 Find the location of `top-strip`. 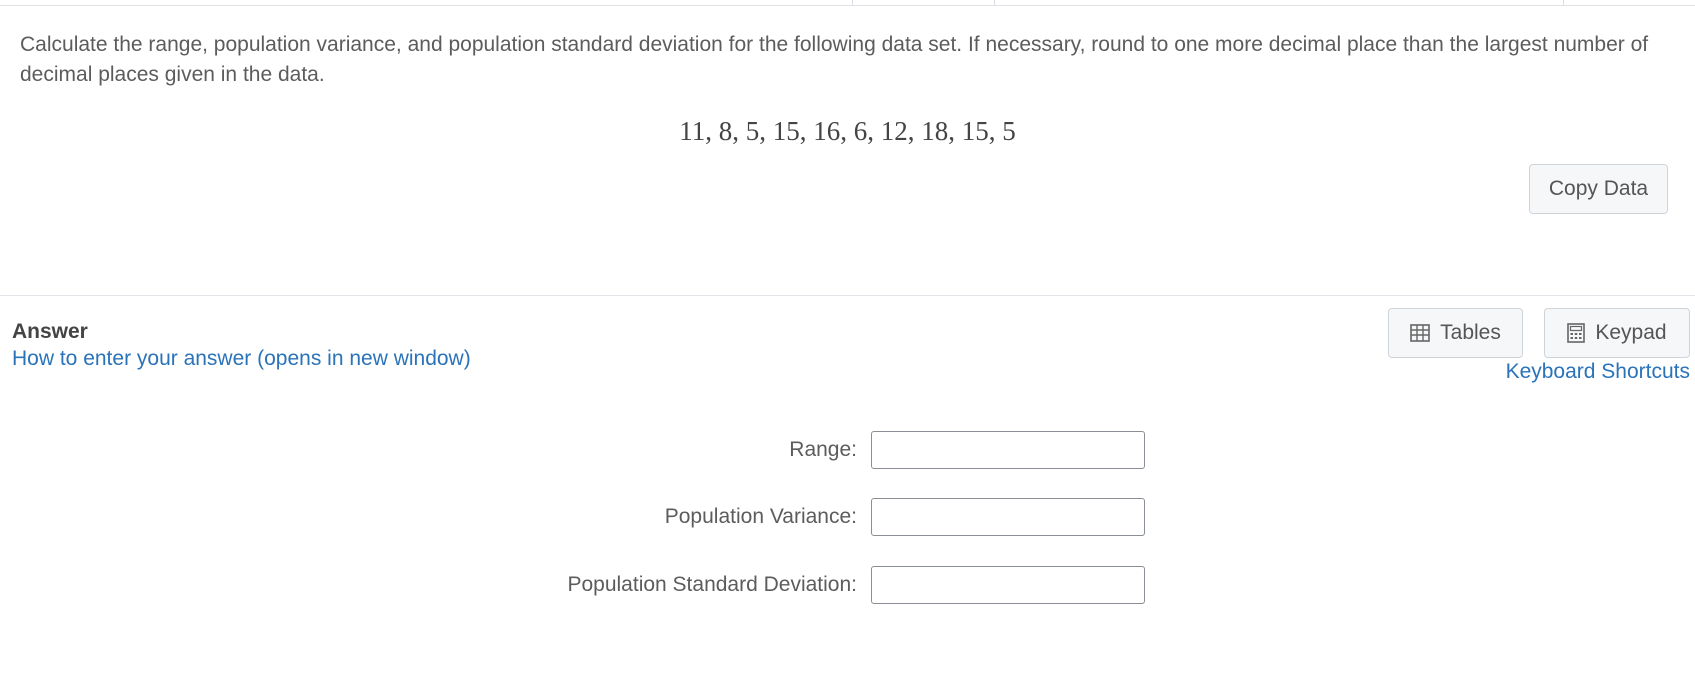

top-strip is located at coordinates (847, 3).